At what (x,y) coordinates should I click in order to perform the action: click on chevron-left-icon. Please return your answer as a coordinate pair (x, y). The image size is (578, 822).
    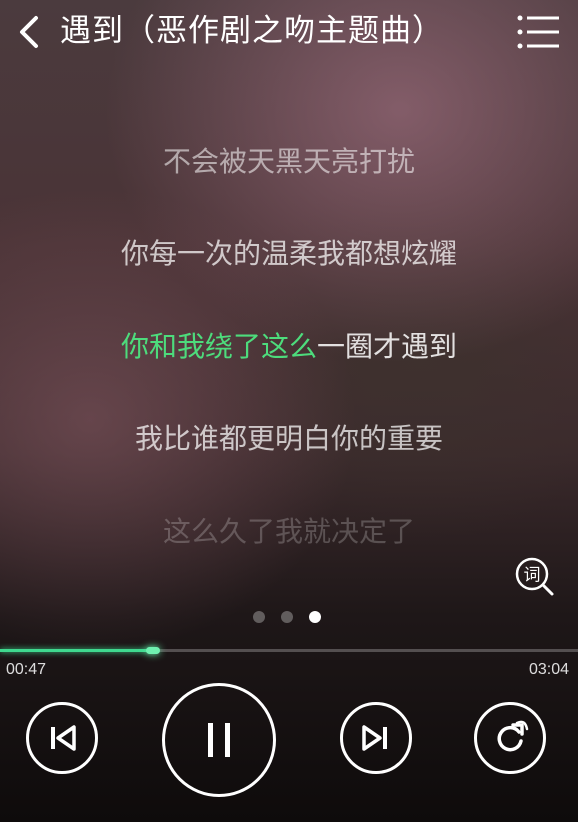
    Looking at the image, I should click on (29, 32).